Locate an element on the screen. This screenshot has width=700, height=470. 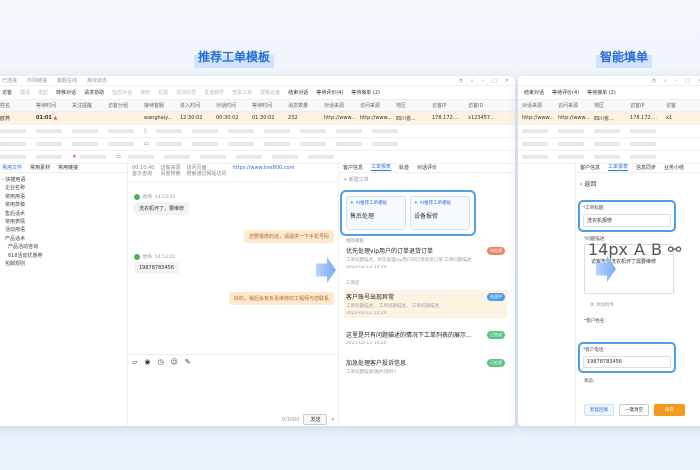
link-icon: ⚯ is located at coordinates (674, 249).